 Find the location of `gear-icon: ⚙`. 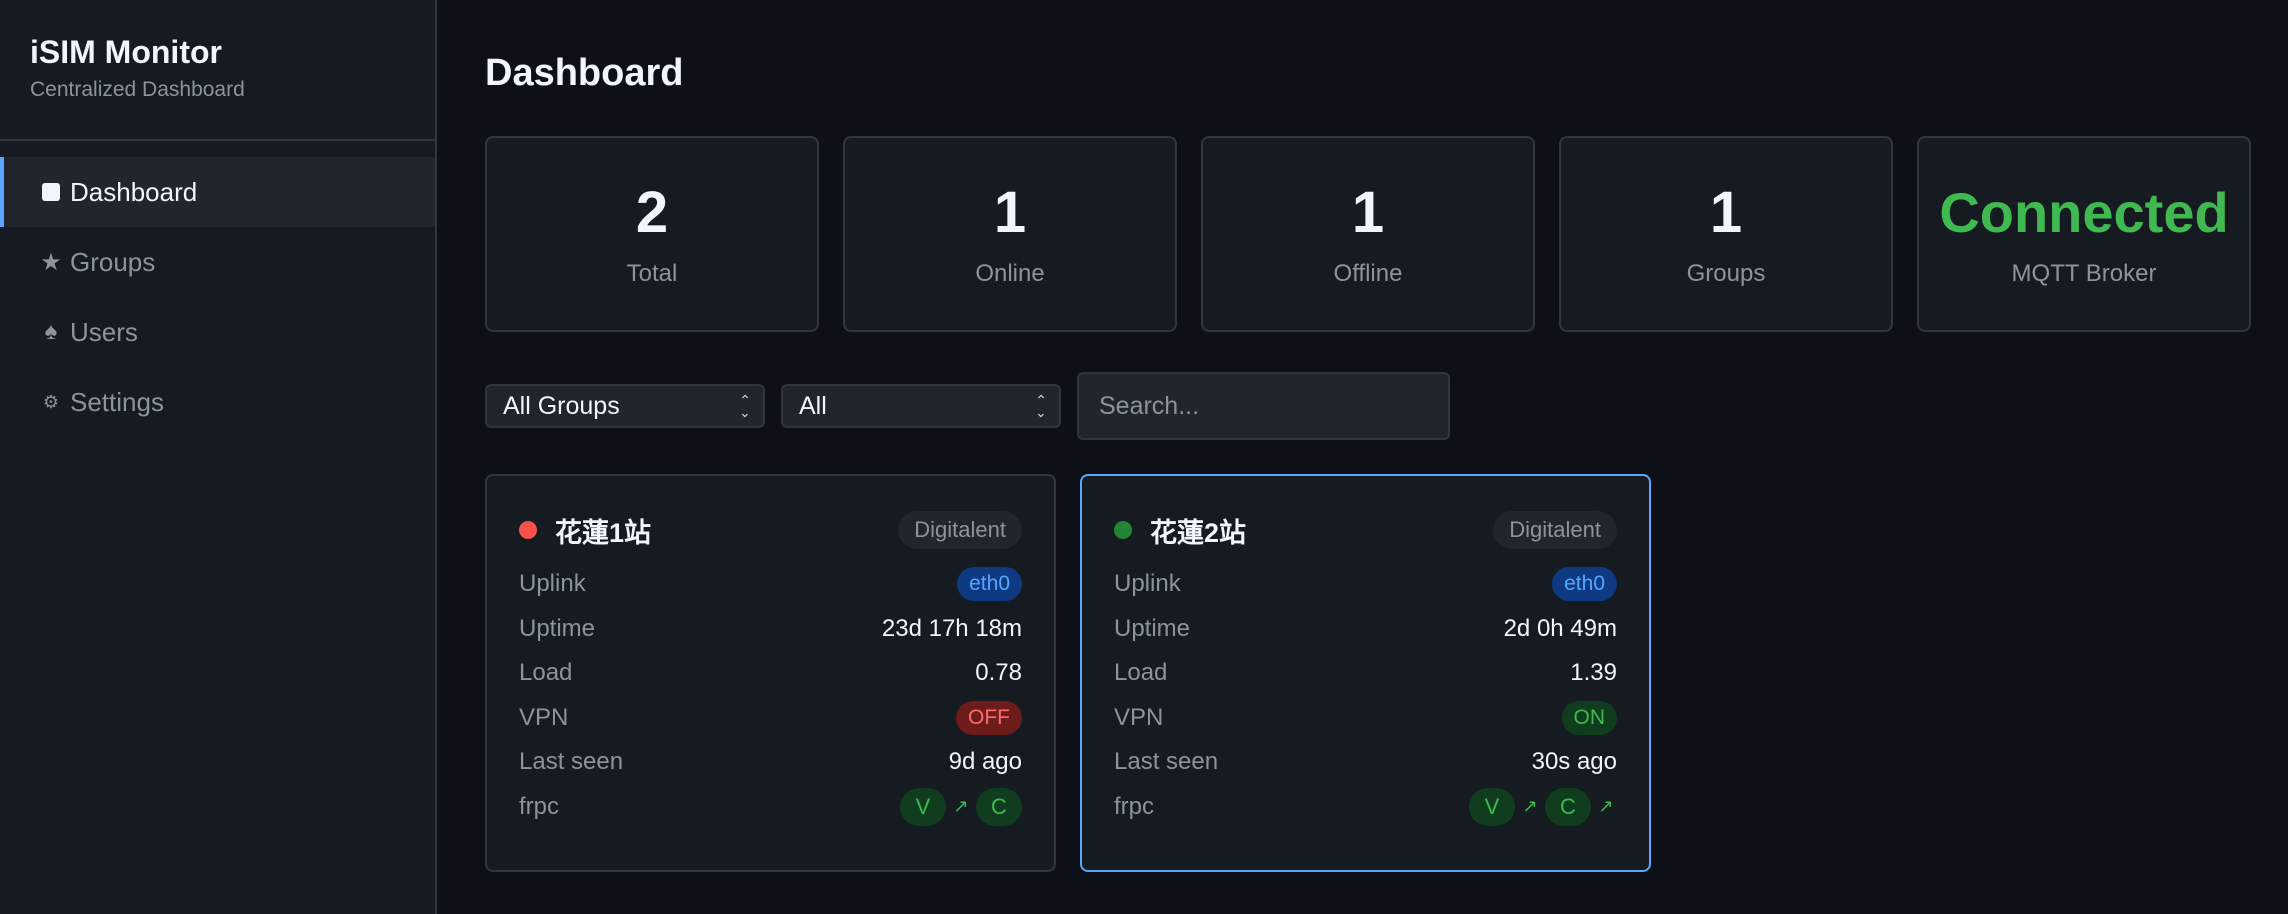

gear-icon: ⚙ is located at coordinates (51, 401).